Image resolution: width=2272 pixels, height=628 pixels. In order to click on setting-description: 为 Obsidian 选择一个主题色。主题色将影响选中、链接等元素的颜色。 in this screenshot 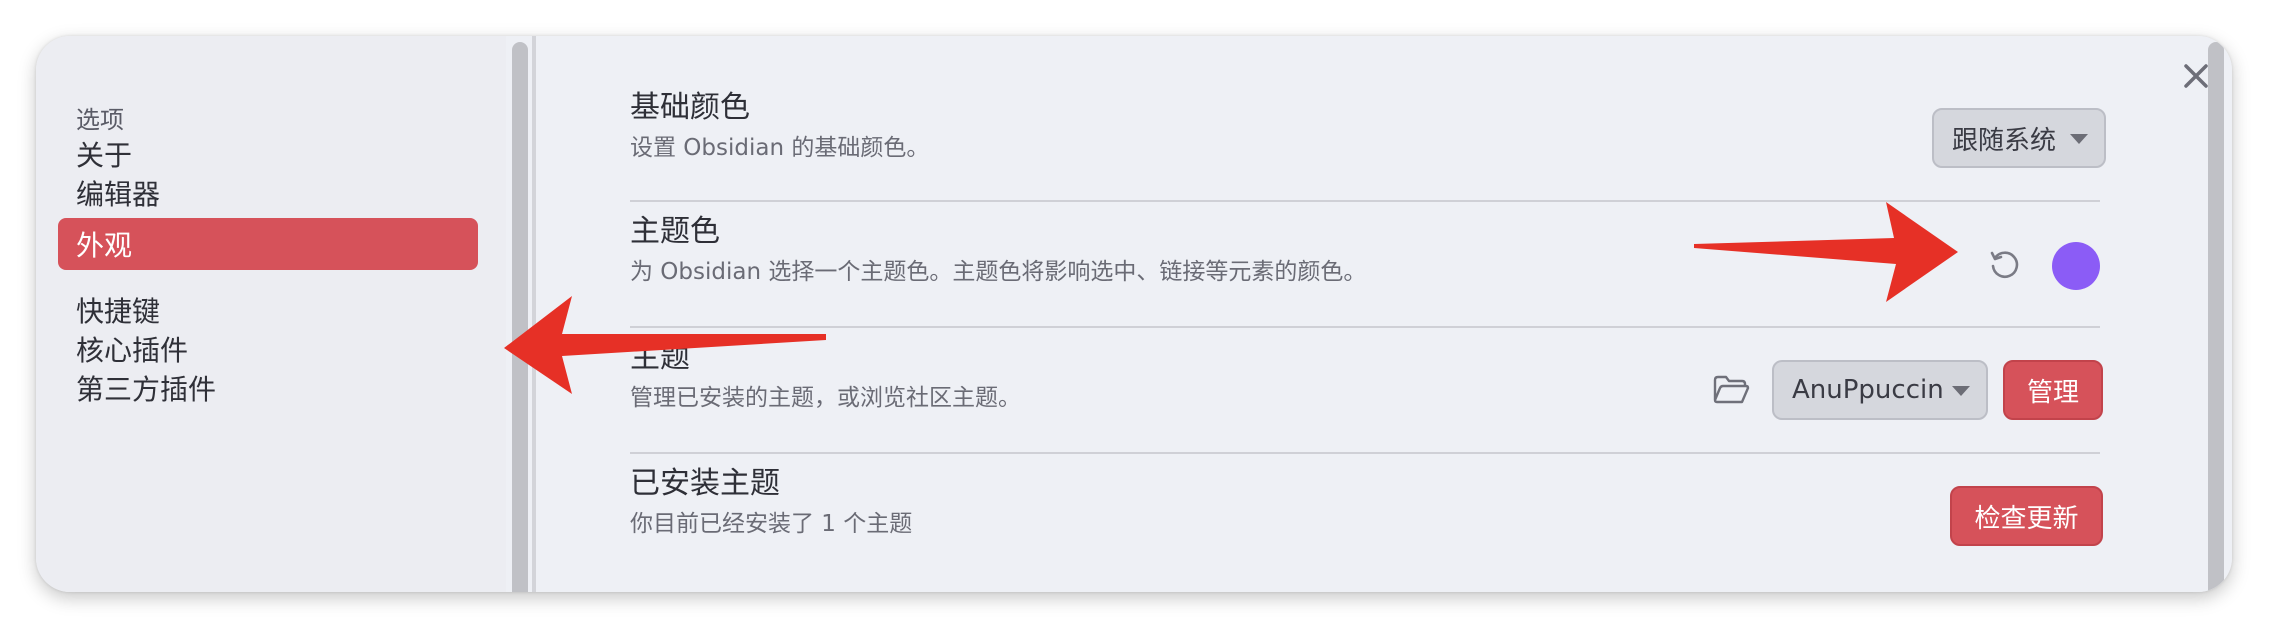, I will do `click(998, 272)`.